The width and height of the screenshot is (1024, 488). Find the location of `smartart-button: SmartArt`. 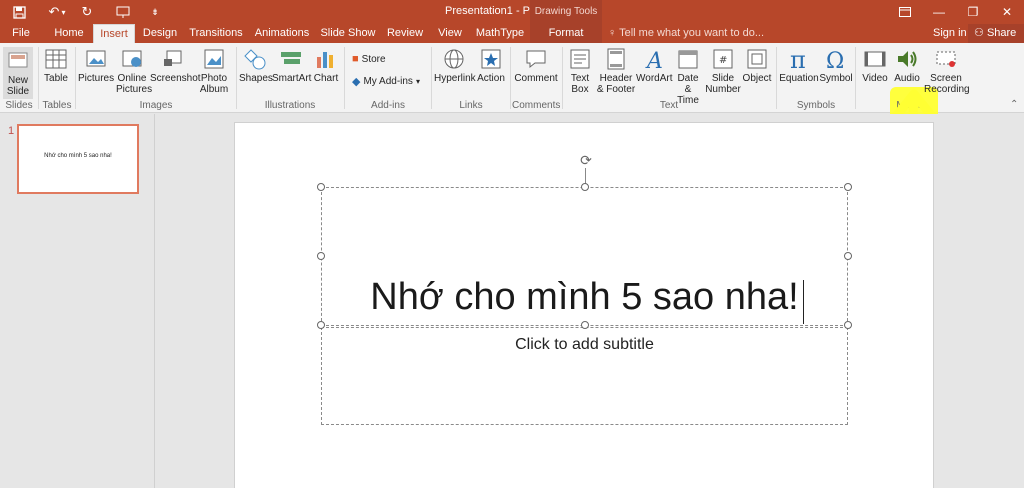

smartart-button: SmartArt is located at coordinates (292, 65).